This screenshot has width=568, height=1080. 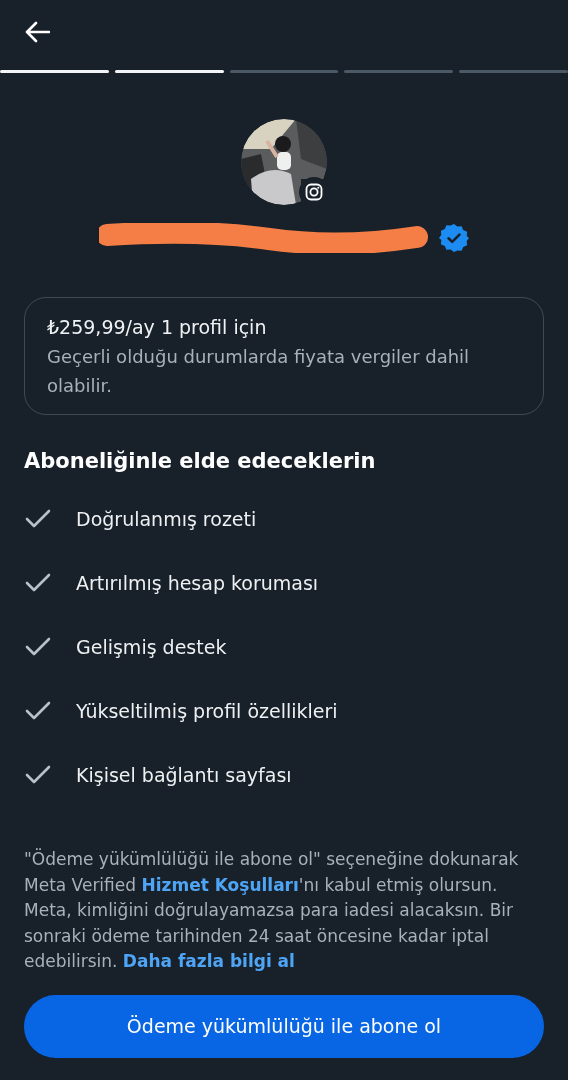 I want to click on tax-note: Geçerli olduğu durumlarda fiyata vergiler dahil olabilir., so click(x=259, y=371).